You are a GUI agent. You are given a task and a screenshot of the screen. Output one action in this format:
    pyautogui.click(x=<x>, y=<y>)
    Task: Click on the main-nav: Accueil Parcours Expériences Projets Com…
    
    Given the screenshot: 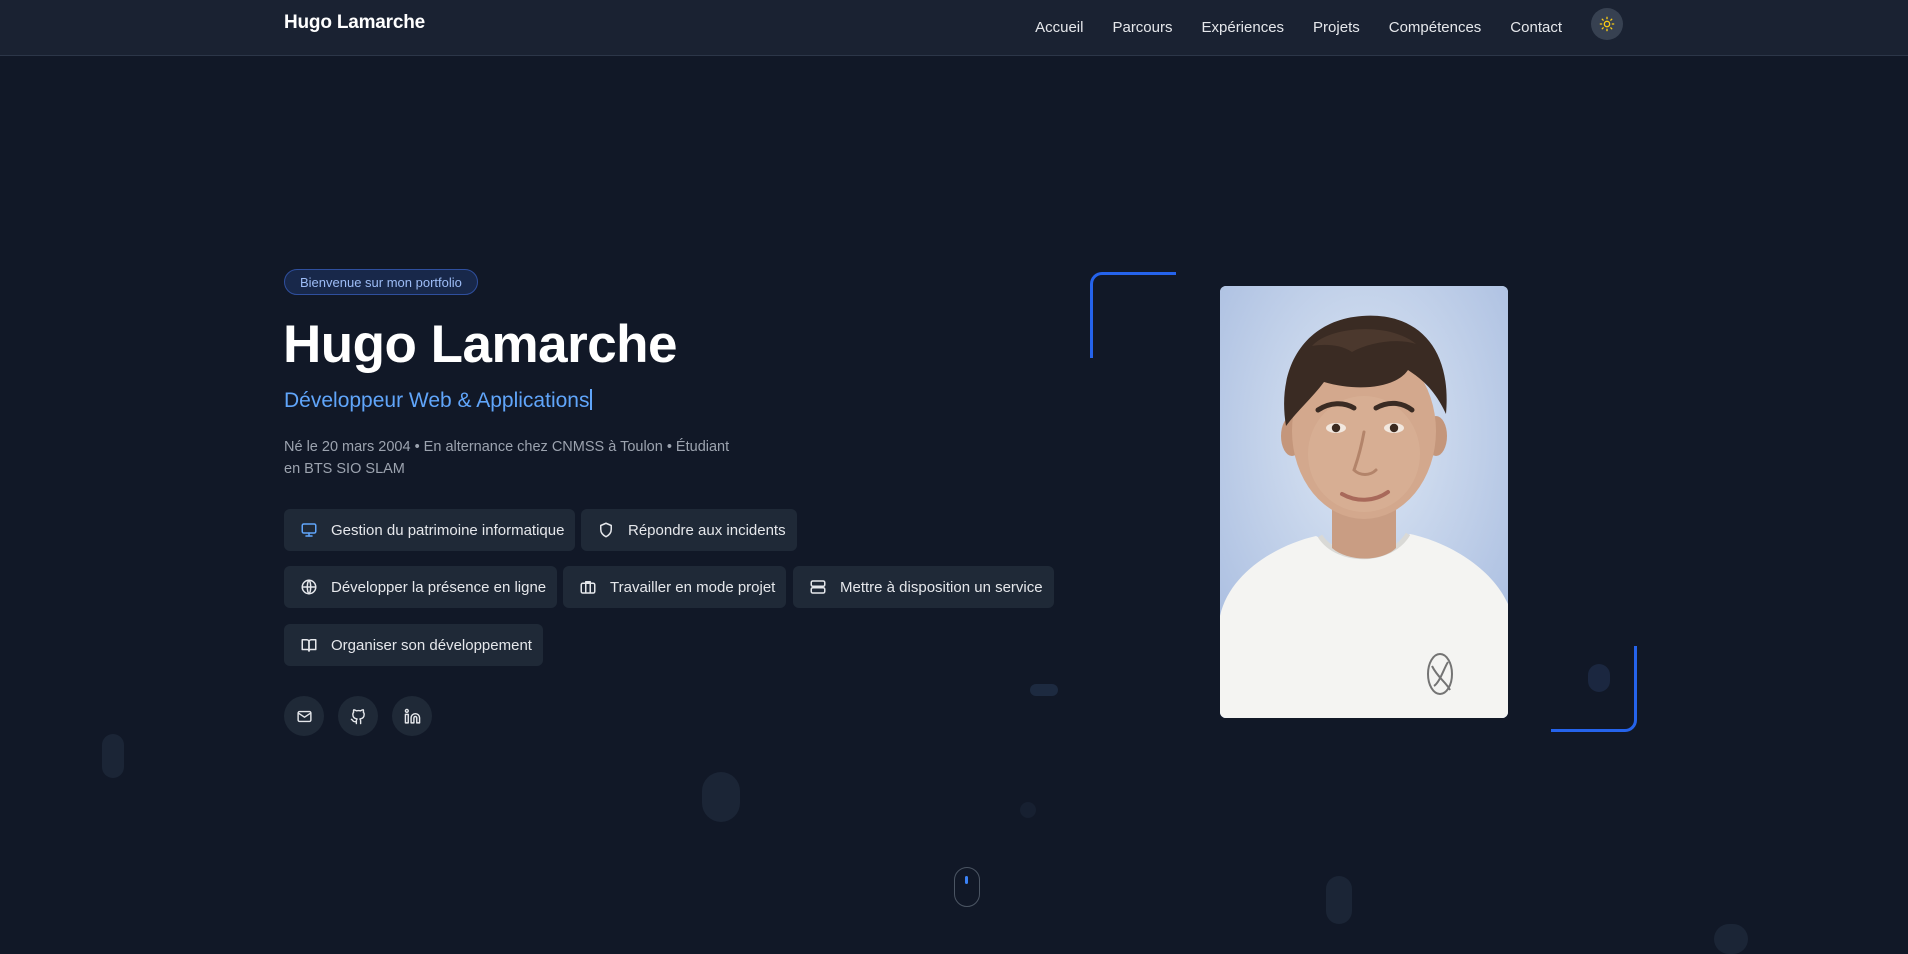 What is the action you would take?
    pyautogui.click(x=1284, y=27)
    